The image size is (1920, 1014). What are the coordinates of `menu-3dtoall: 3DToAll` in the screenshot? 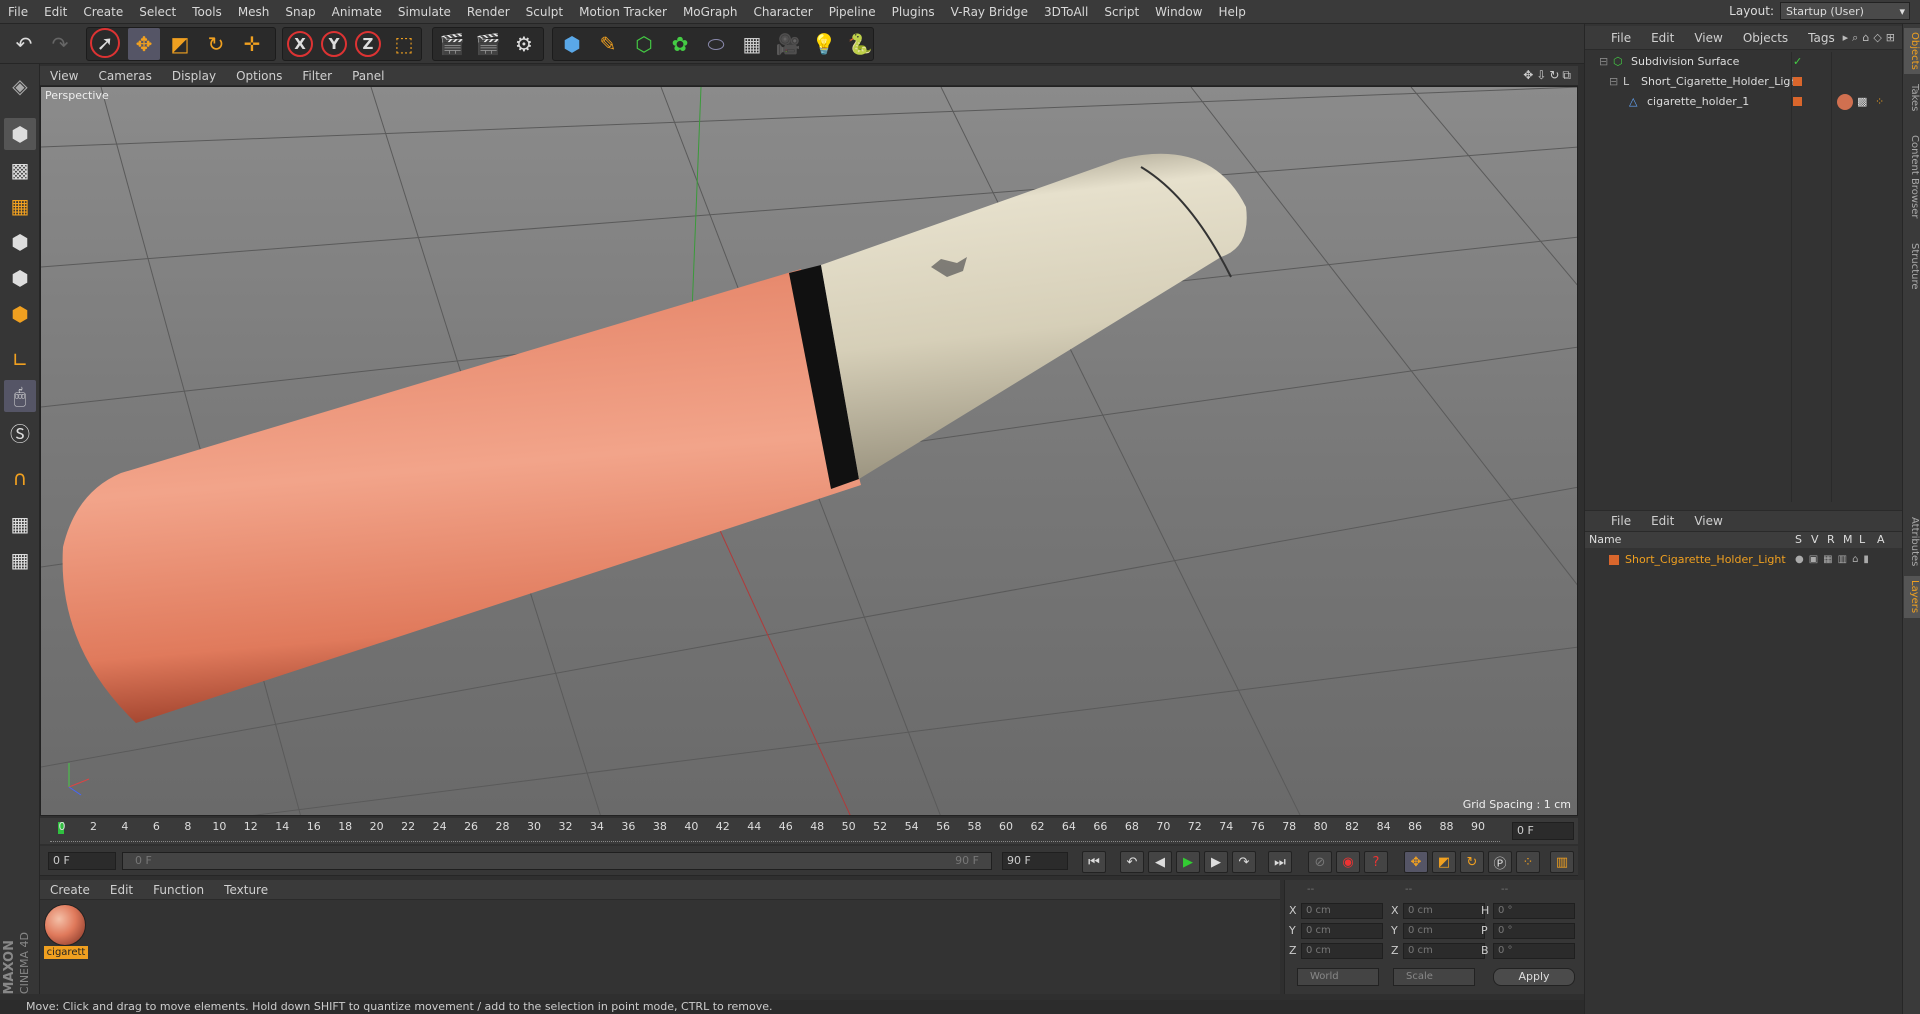 It's located at (1066, 12).